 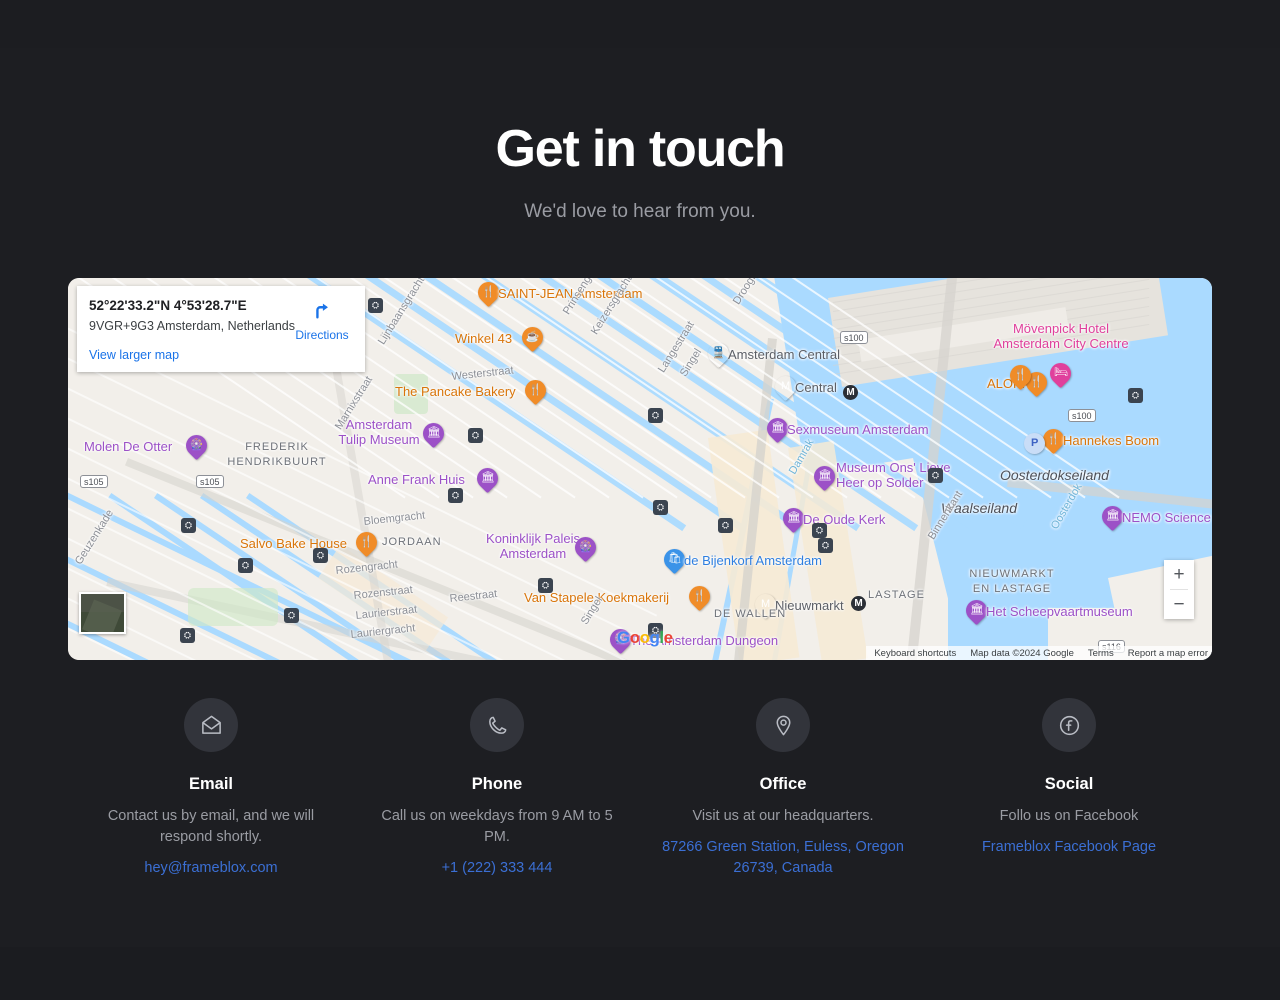 I want to click on map-label: Molen De Otter, so click(x=128, y=446).